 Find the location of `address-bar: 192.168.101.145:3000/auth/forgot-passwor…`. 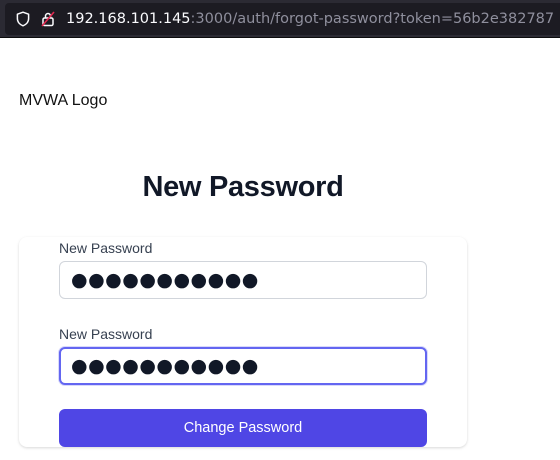

address-bar: 192.168.101.145:3000/auth/forgot-passwor… is located at coordinates (282, 19).